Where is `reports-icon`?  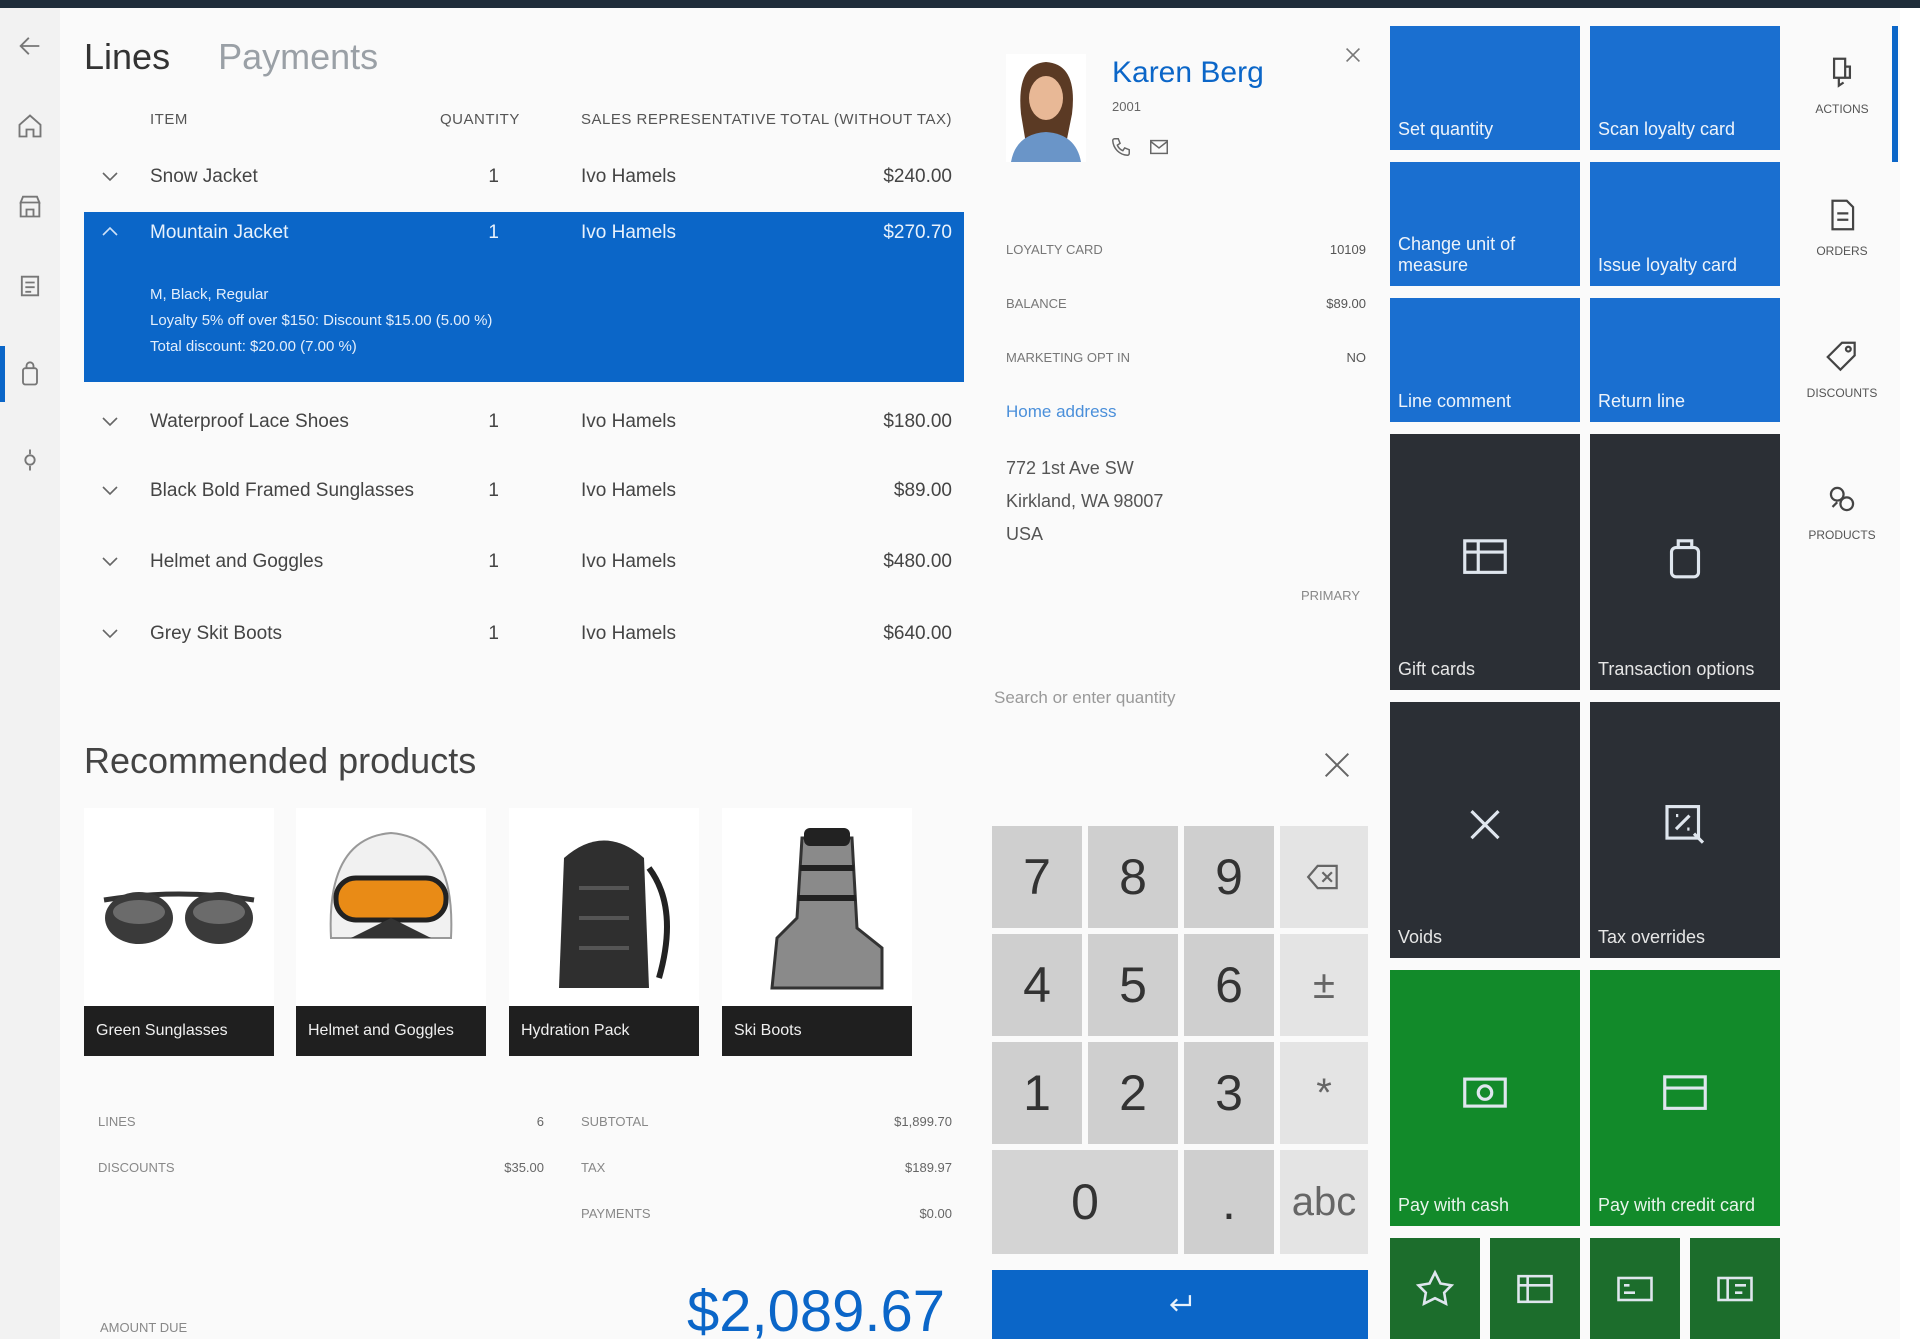 reports-icon is located at coordinates (30, 286).